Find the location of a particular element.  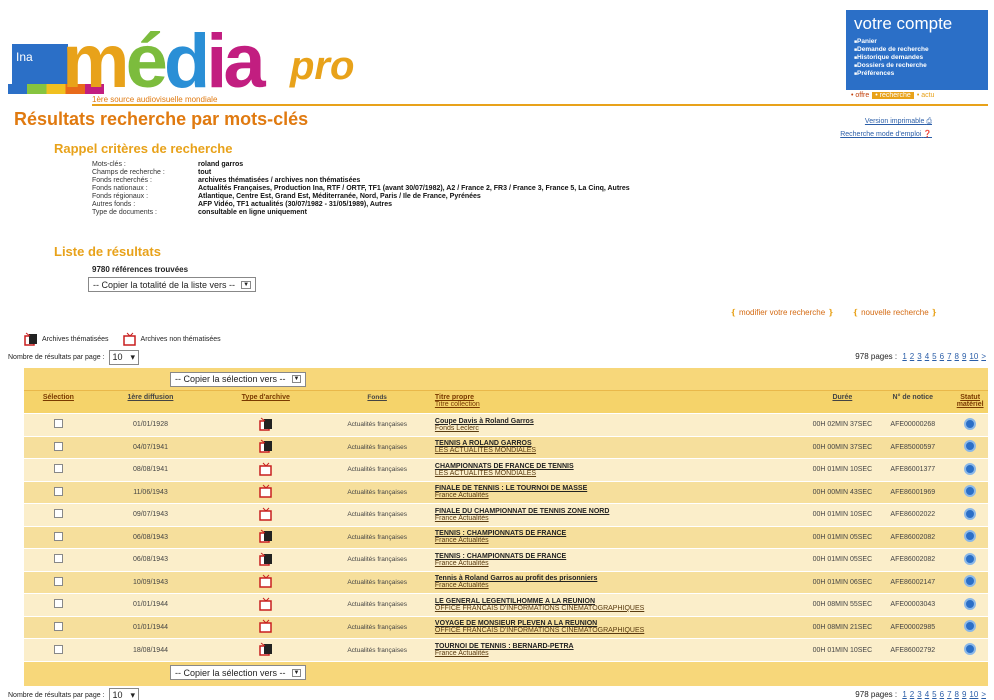

page-title: Résultats recherche par mots-clés is located at coordinates (161, 119).